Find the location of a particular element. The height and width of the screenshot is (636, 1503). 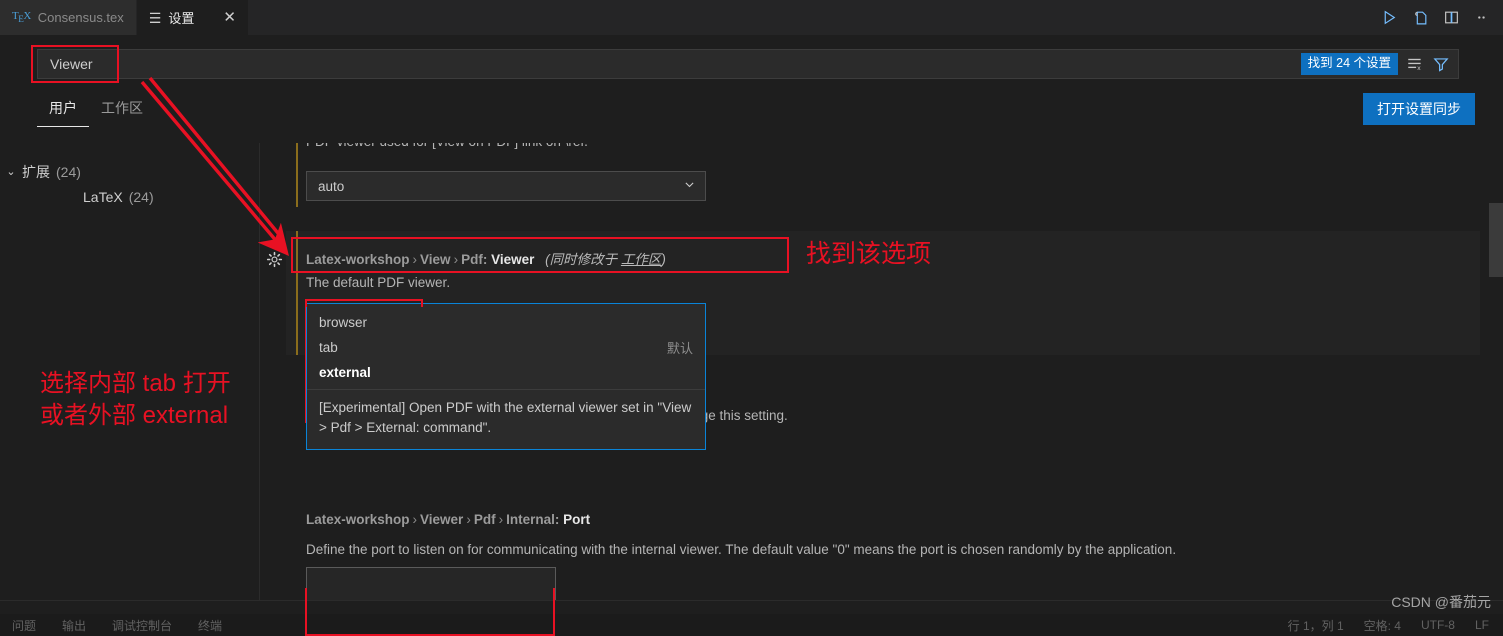

workspace-link: 工作区 is located at coordinates (641, 259).